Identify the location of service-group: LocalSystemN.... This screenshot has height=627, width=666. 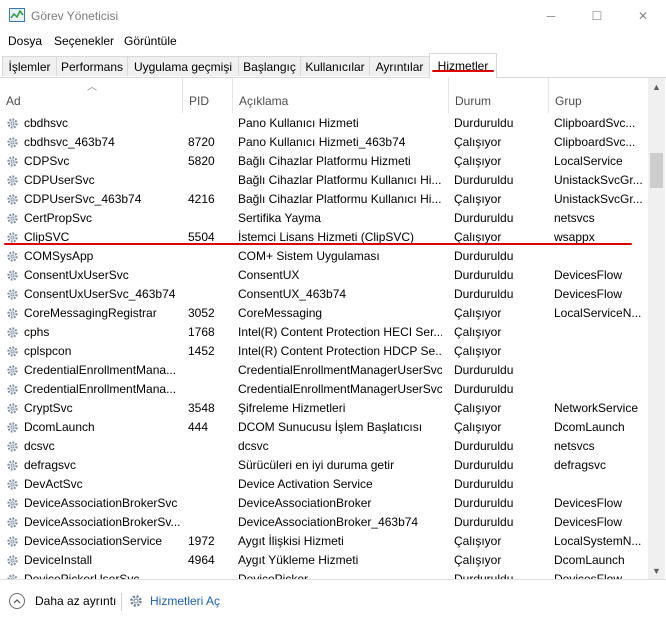
(598, 541).